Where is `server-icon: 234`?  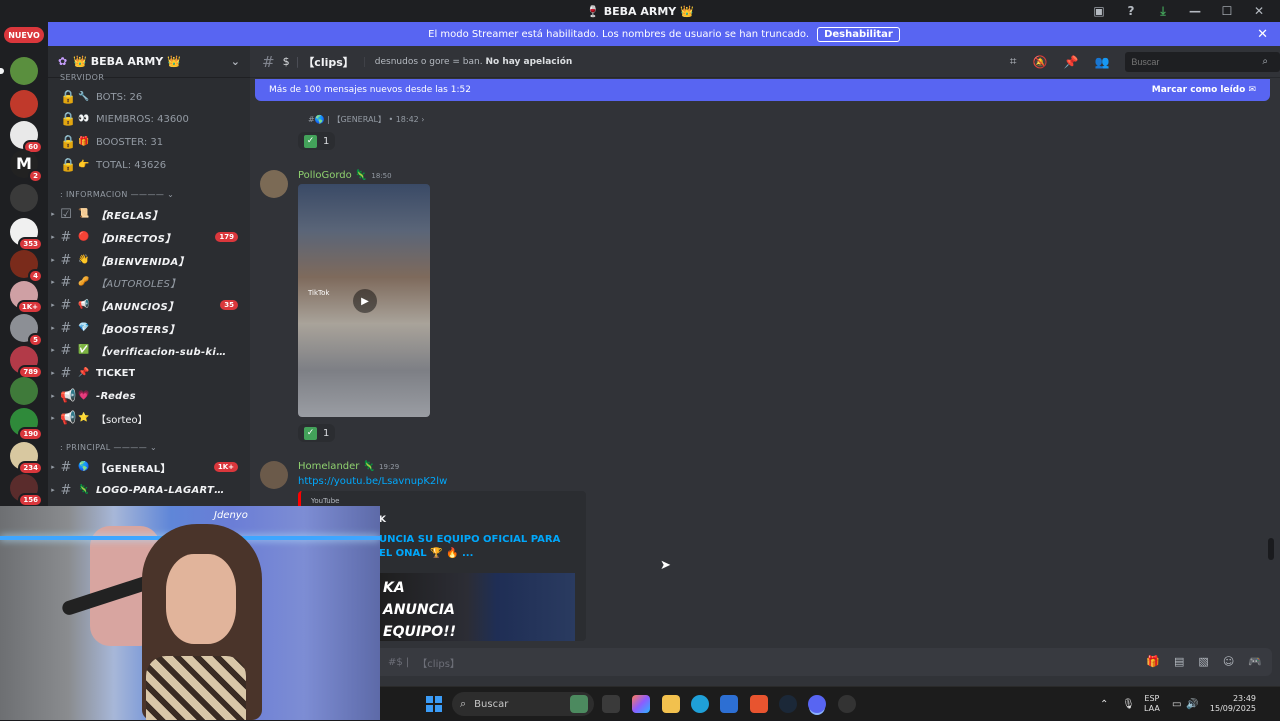 server-icon: 234 is located at coordinates (26, 458).